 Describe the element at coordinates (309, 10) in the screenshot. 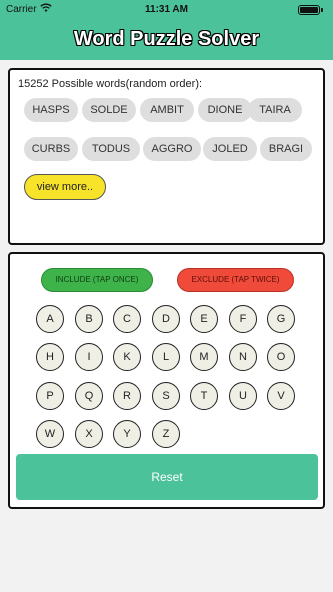

I see `battery-icon` at that location.